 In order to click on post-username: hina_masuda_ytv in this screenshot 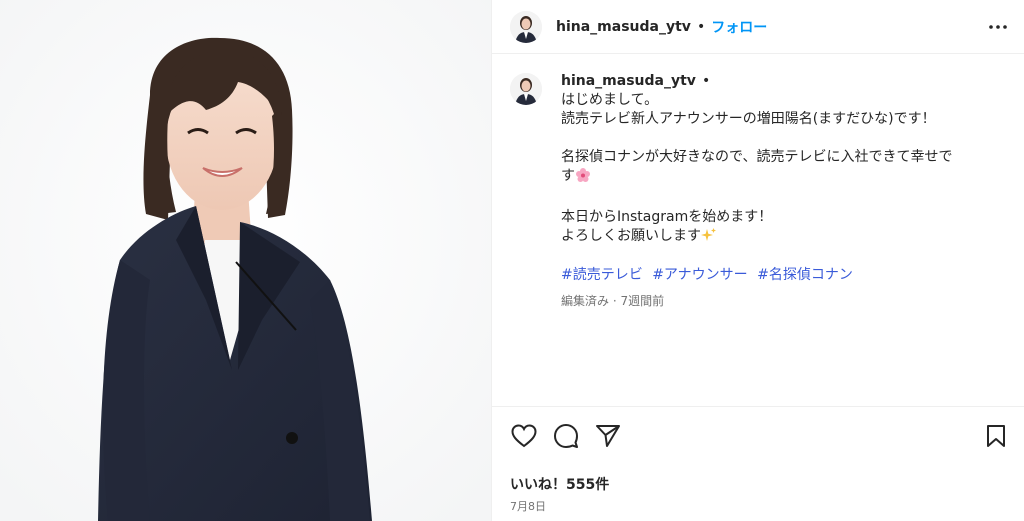, I will do `click(623, 27)`.